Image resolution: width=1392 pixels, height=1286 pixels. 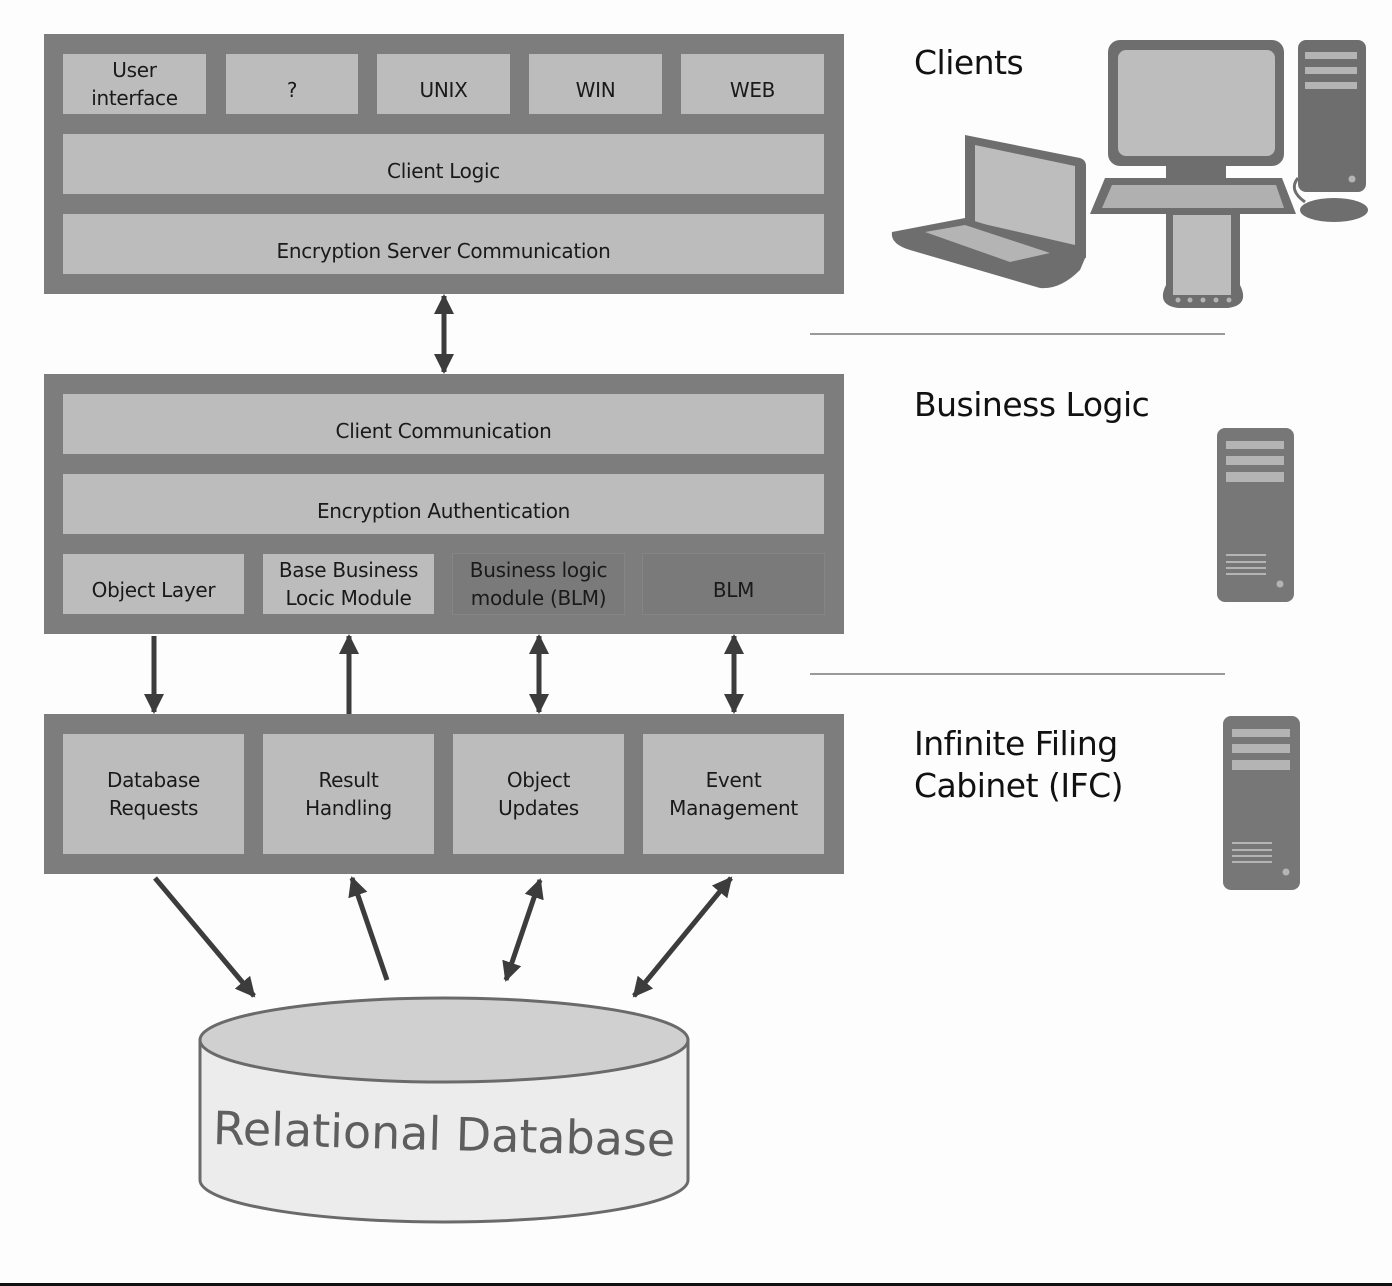 What do you see at coordinates (523, 930) in the screenshot?
I see `arrow-object-updates-database` at bounding box center [523, 930].